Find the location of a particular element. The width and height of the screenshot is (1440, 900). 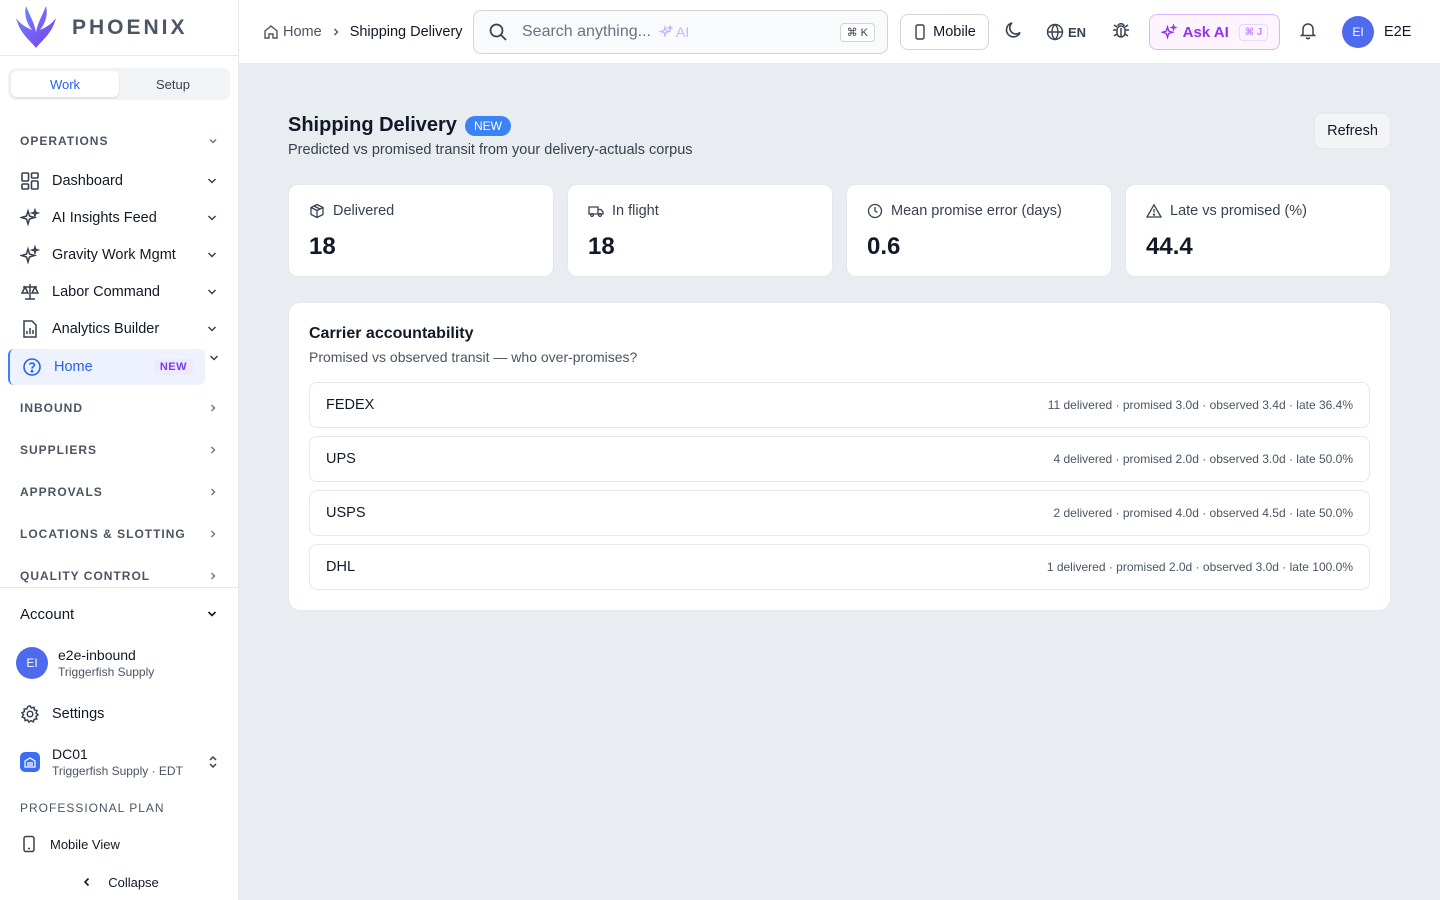

user-profile: EI e2e-inbound Triggerfish Supply is located at coordinates (119, 663).